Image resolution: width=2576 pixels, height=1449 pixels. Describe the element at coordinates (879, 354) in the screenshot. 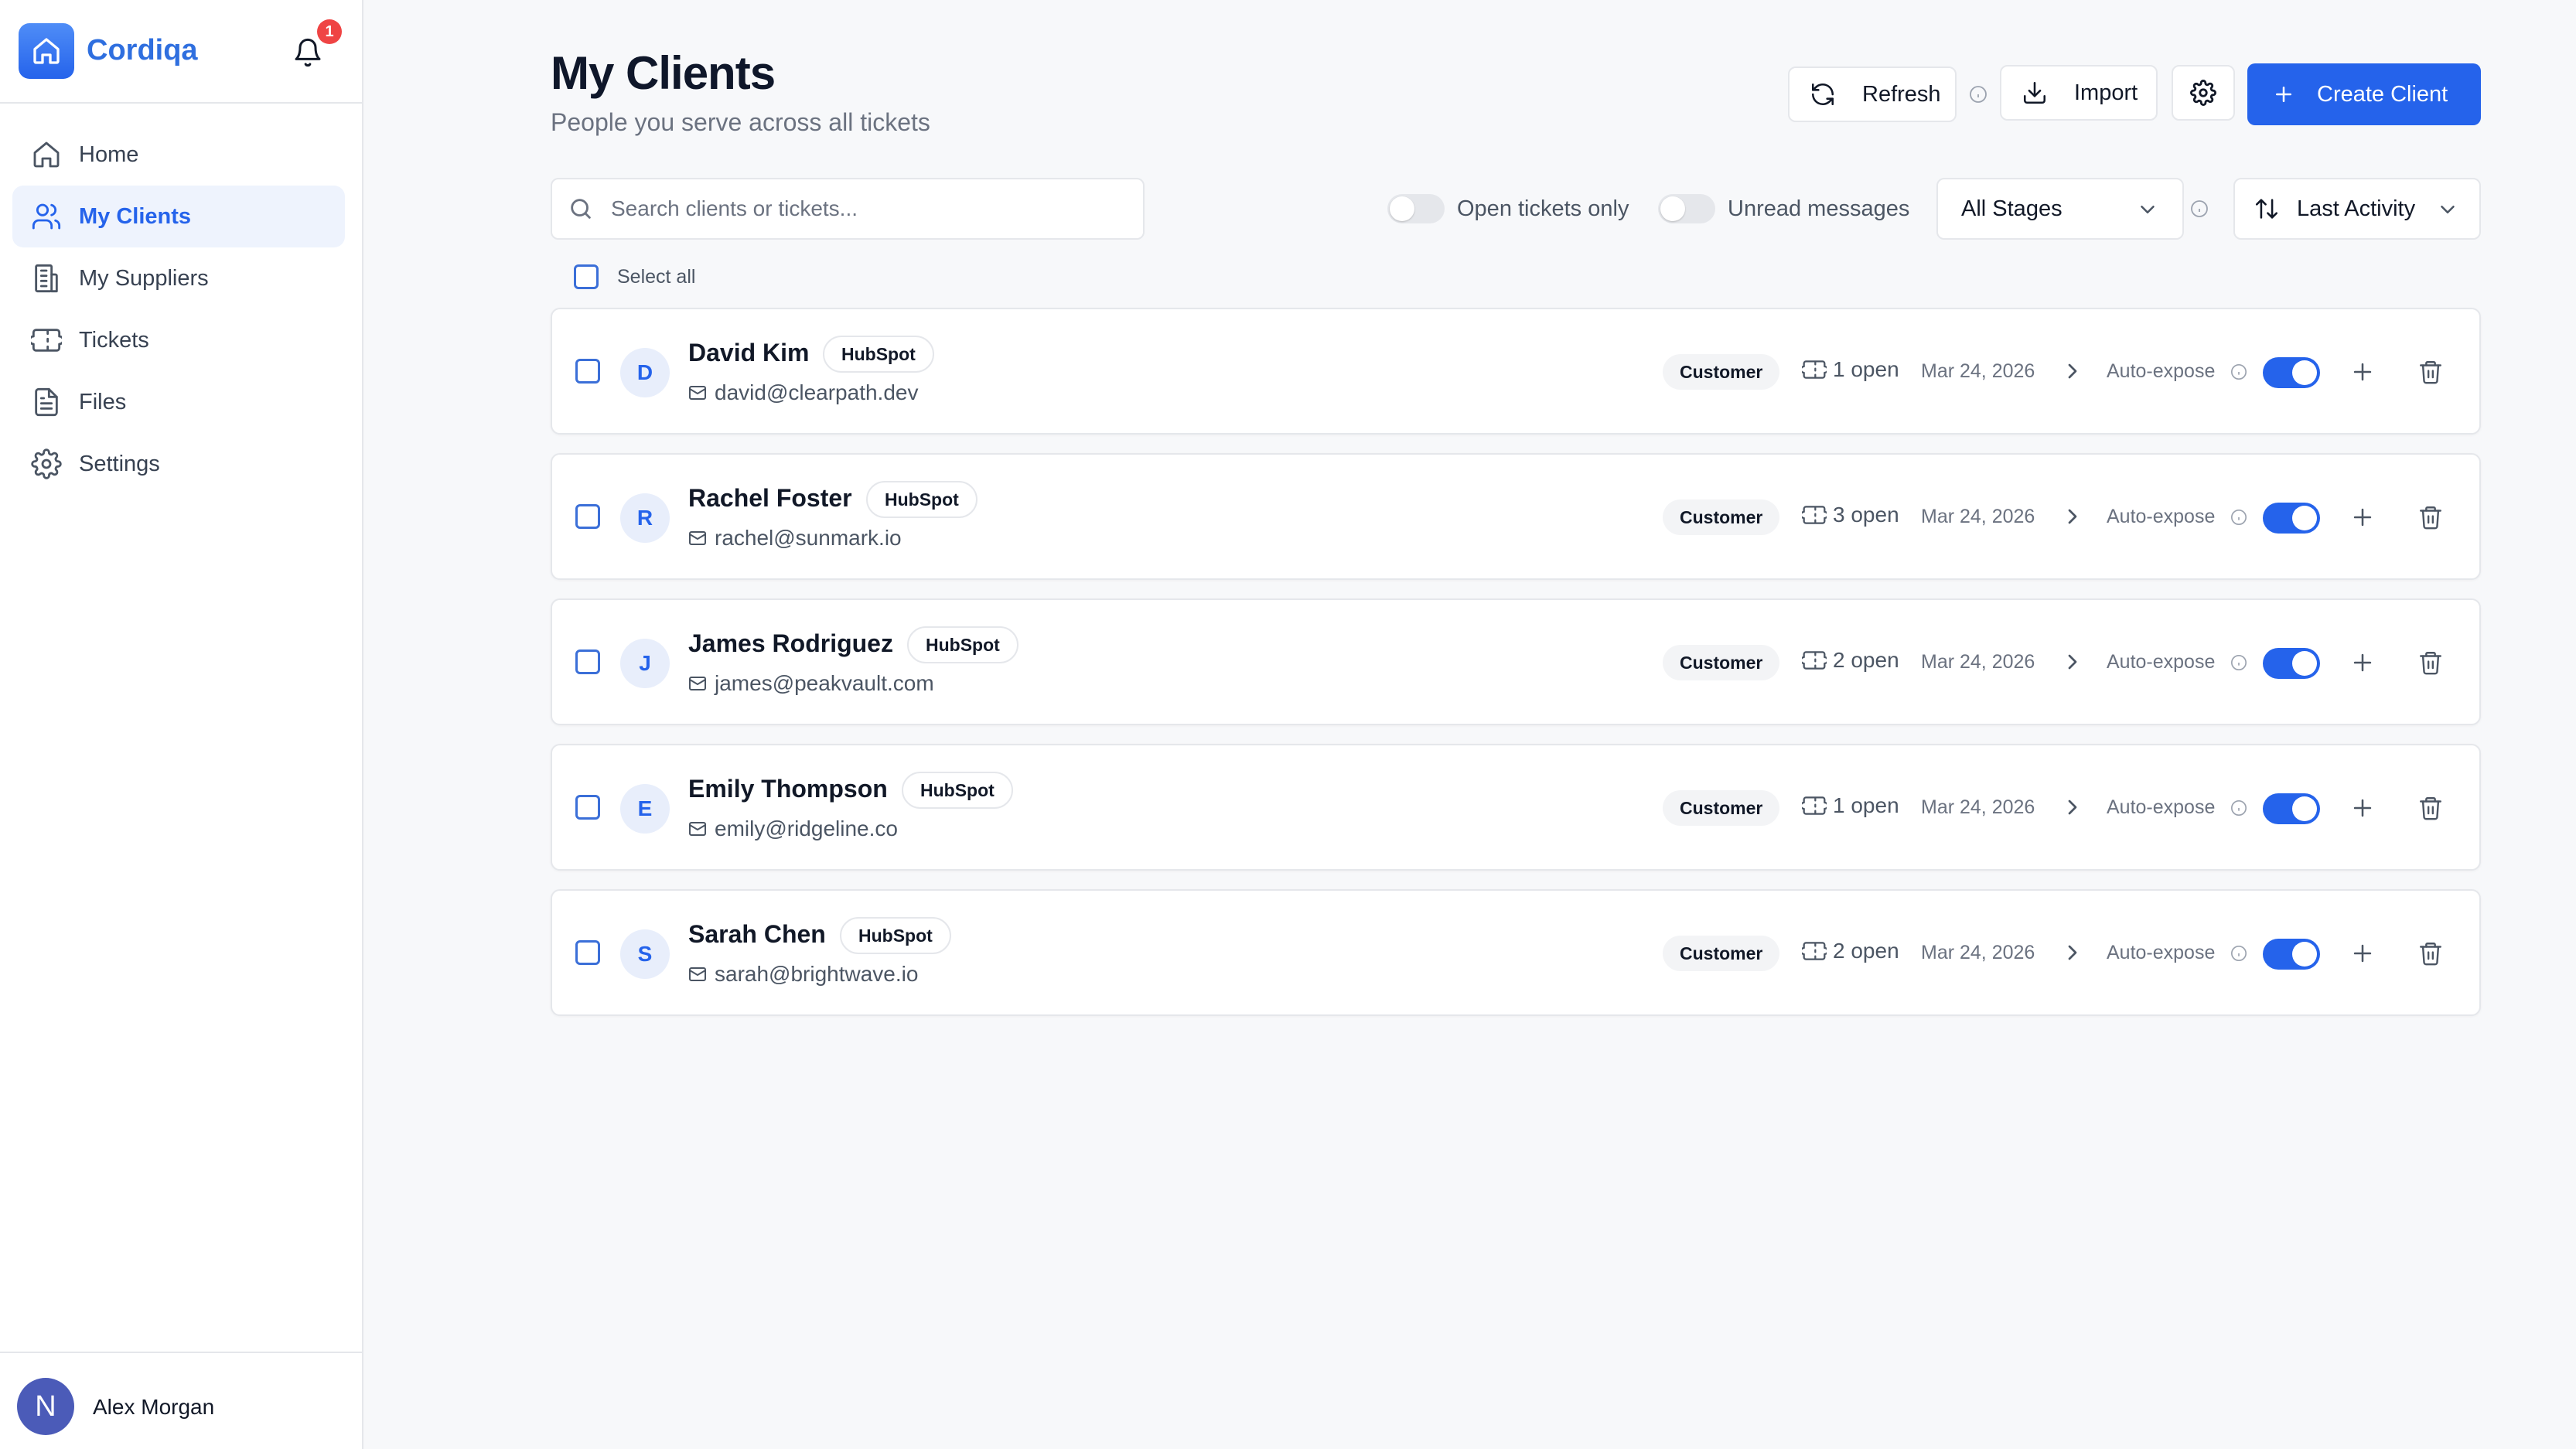

I see `source-badge: HubSpot` at that location.